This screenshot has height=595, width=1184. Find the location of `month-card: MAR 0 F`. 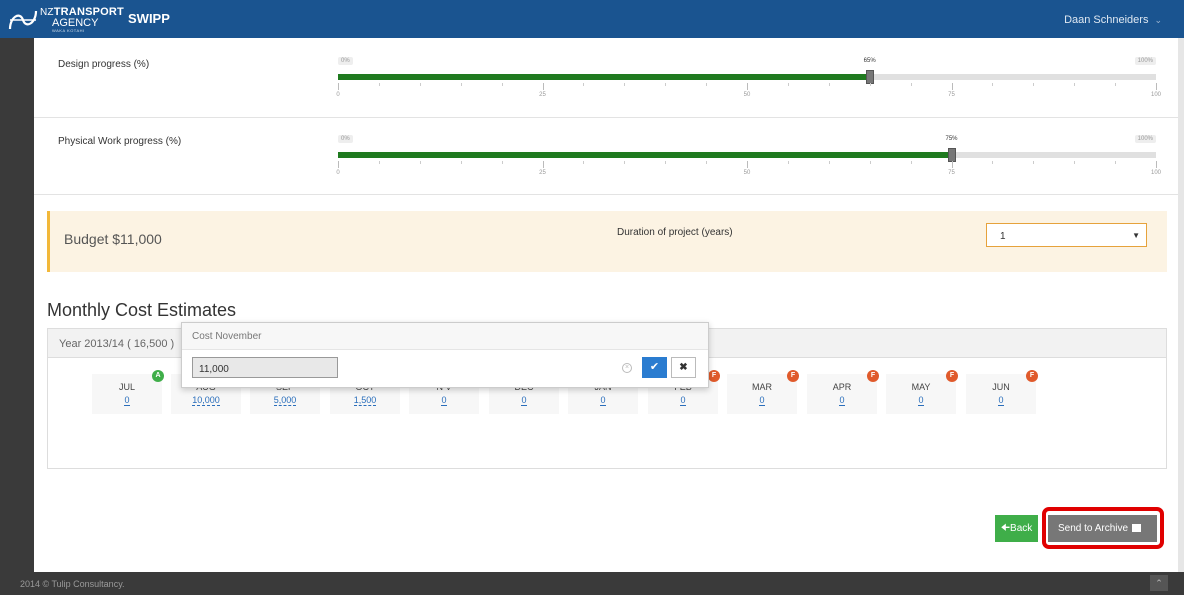

month-card: MAR 0 F is located at coordinates (763, 392).